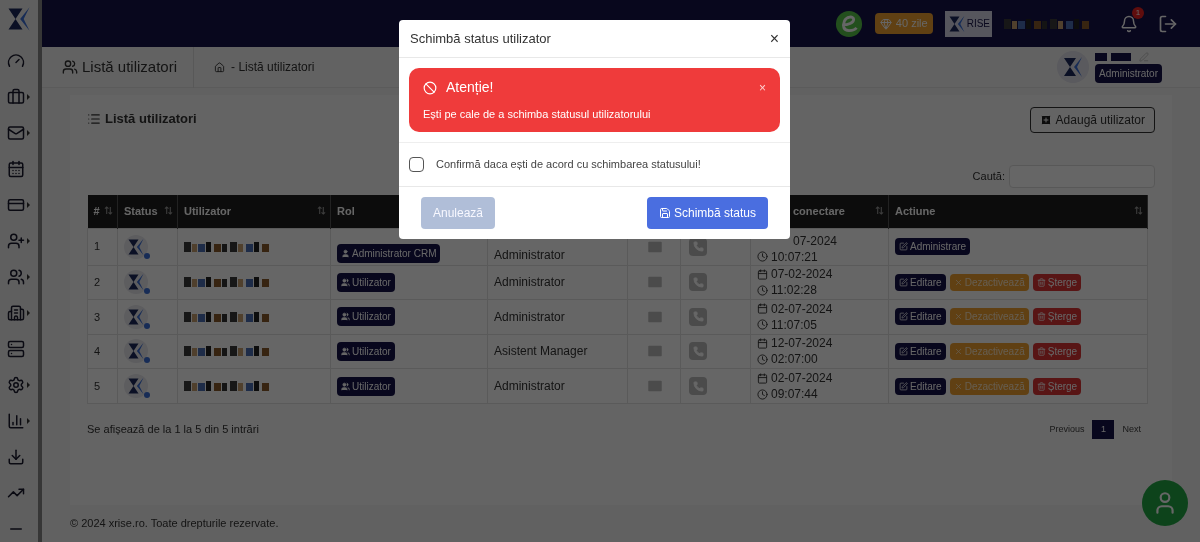 Image resolution: width=1200 pixels, height=542 pixels. I want to click on table-info: Se afișează de la 1 la 5 din 5 intrări, so click(173, 430).